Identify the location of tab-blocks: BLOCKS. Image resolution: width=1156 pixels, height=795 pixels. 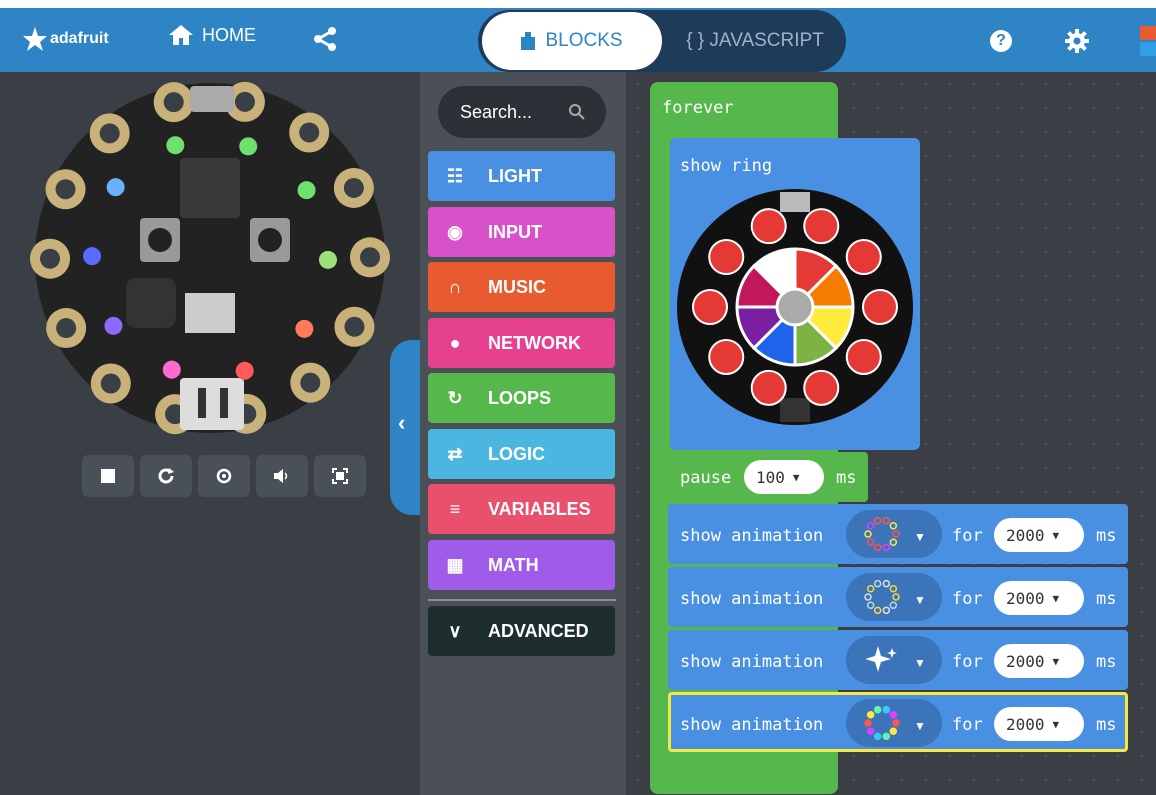
(572, 41).